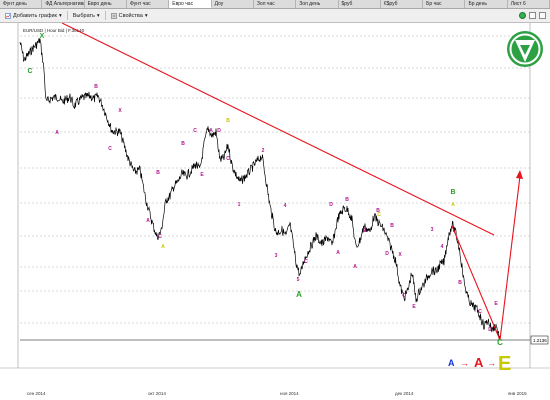  I want to click on tab-chart-sheet: Лист 6, so click(529, 4).